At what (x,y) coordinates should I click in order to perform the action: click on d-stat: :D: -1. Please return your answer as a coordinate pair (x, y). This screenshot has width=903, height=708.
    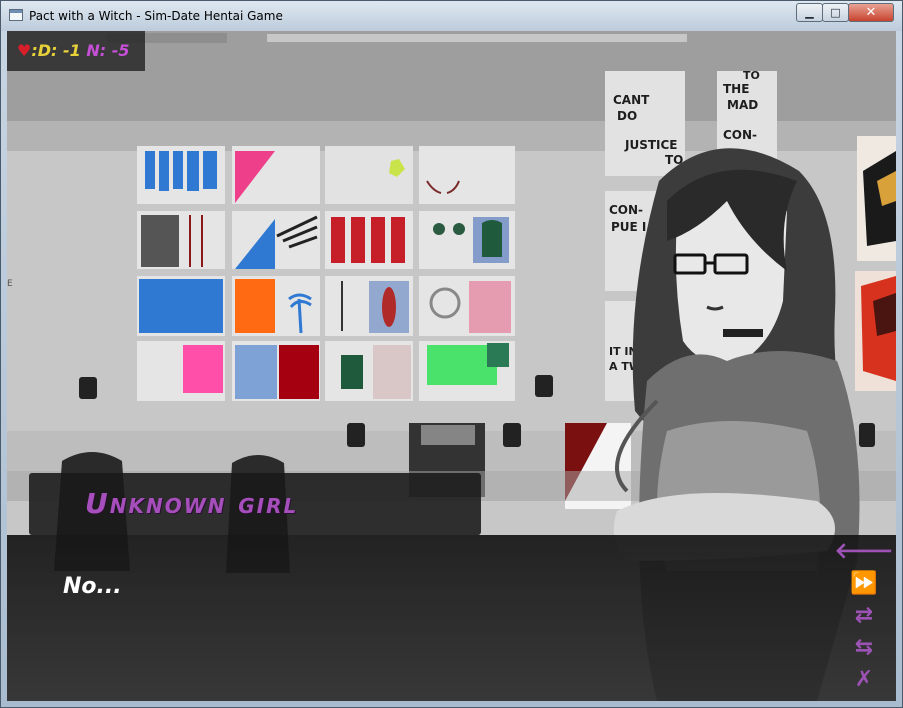
    Looking at the image, I should click on (56, 50).